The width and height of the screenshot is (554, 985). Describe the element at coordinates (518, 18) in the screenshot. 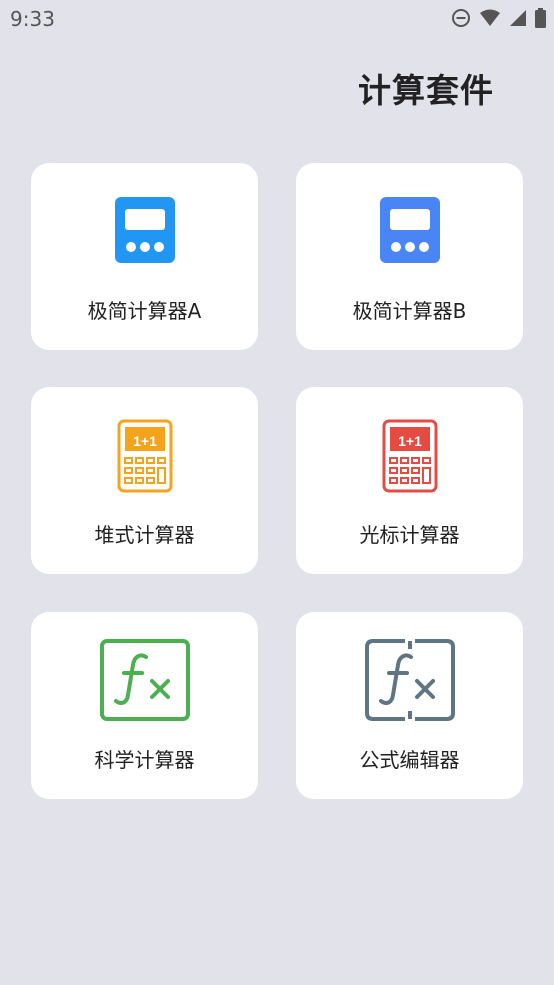

I see `cellular-signal-icon` at that location.